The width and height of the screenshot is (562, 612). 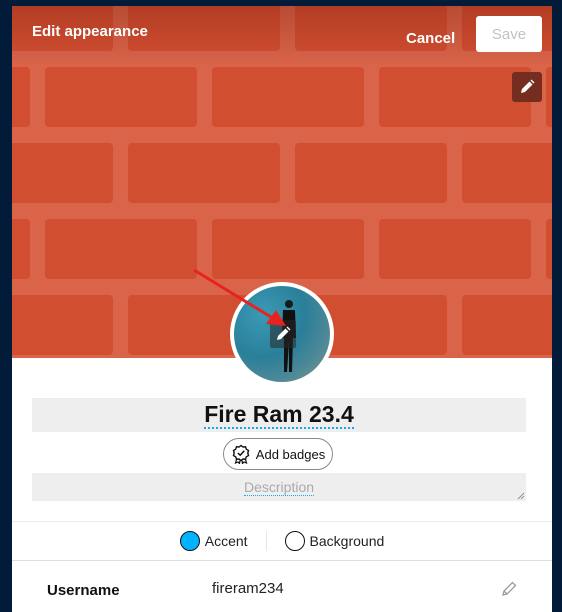 I want to click on background-color-option: Background, so click(x=334, y=541).